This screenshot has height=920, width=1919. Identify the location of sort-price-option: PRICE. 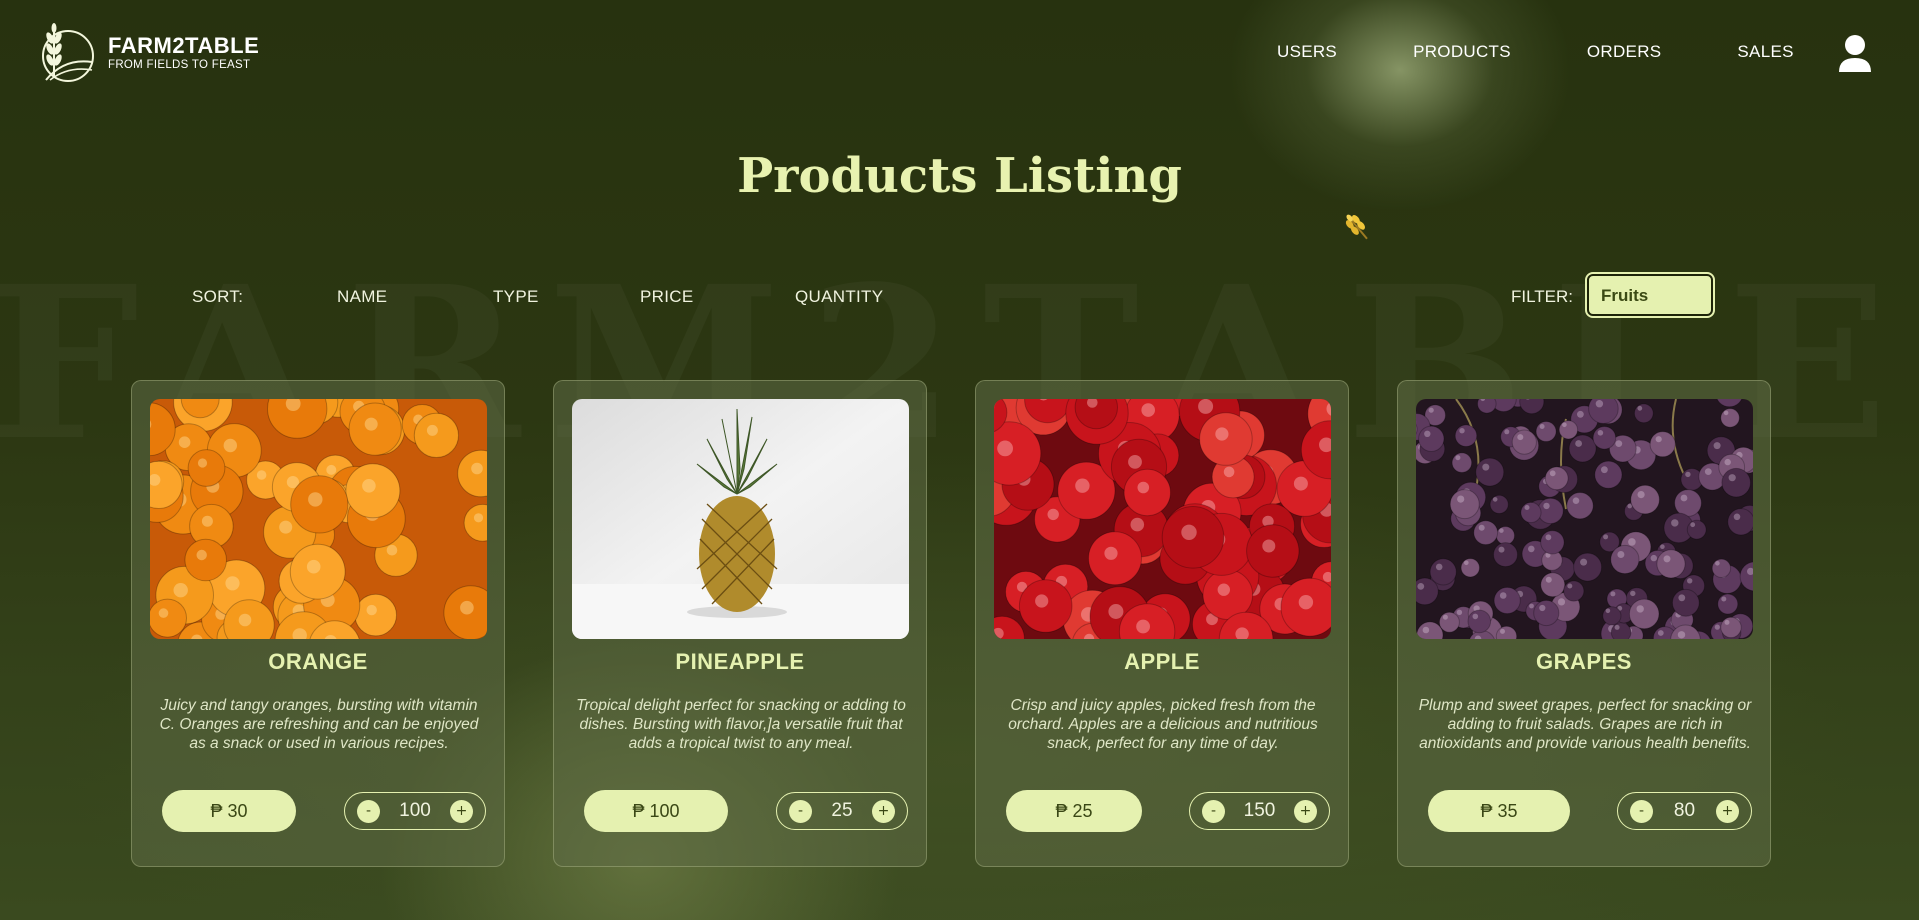
(666, 297).